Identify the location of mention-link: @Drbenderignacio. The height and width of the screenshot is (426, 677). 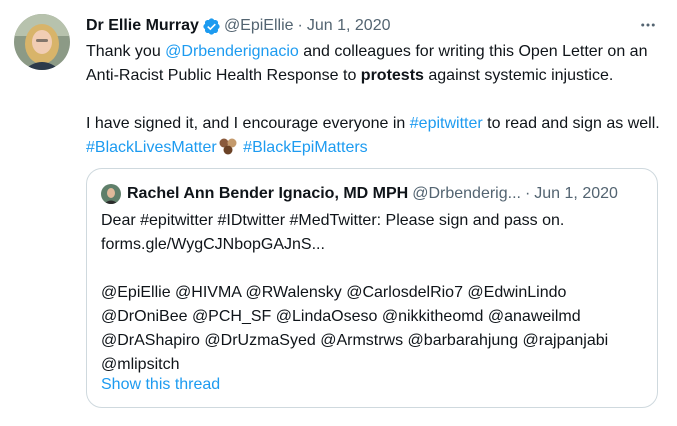
(232, 51).